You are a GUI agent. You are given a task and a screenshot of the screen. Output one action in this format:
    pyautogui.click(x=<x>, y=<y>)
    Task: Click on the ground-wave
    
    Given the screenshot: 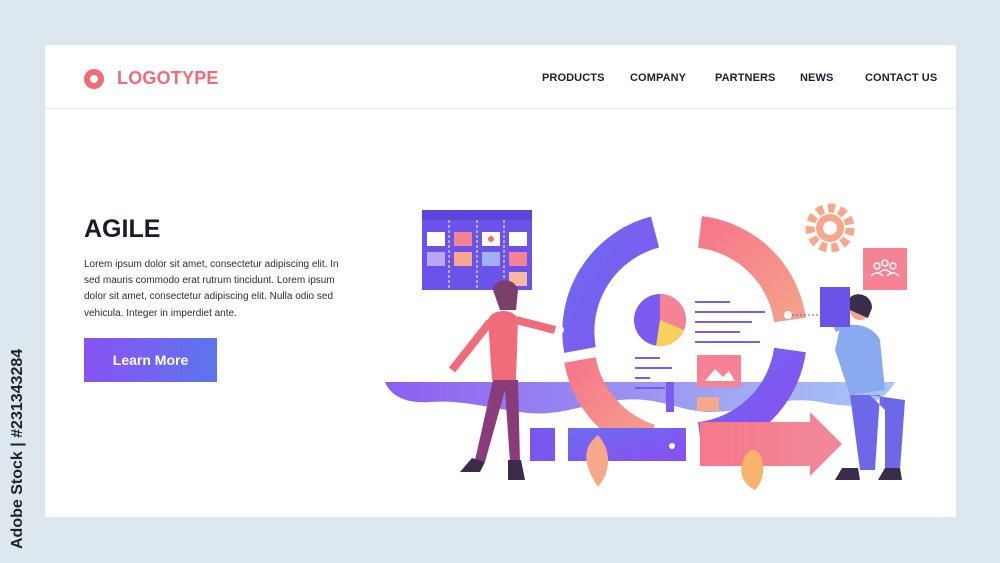 What is the action you would take?
    pyautogui.click(x=640, y=398)
    